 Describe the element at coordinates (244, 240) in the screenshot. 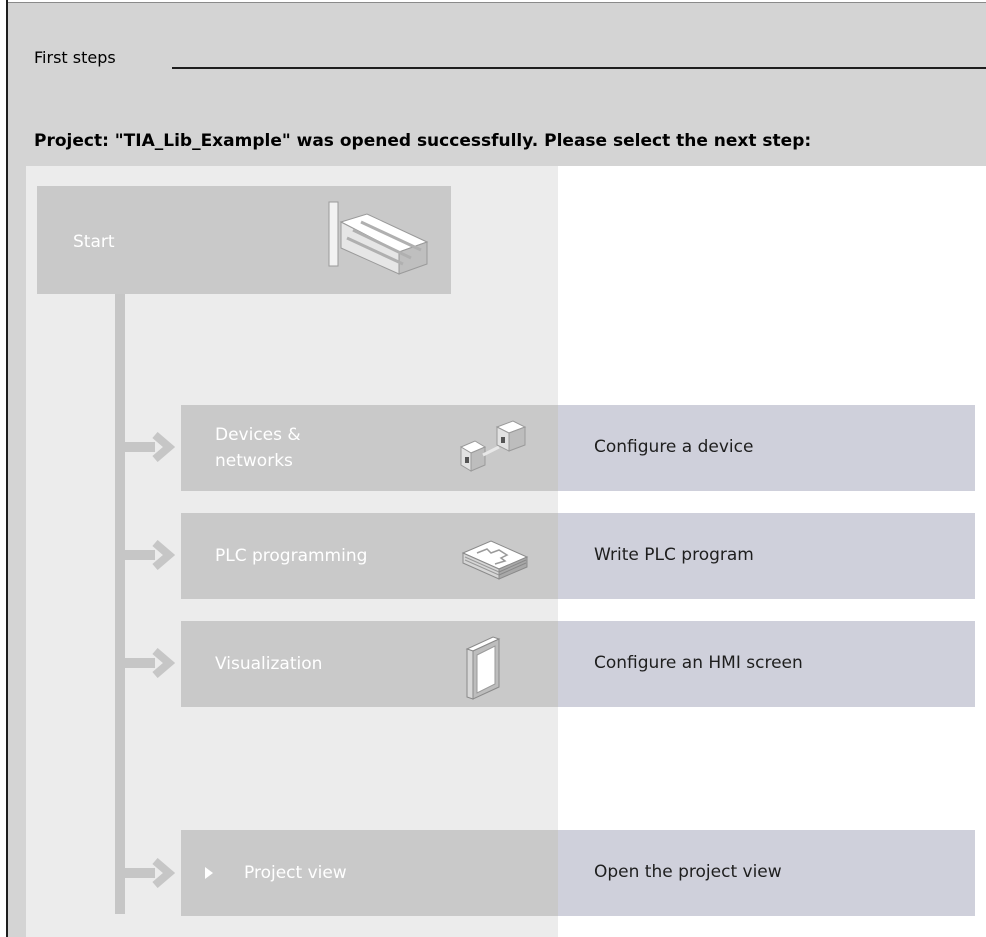

I see `start-button: Start` at that location.